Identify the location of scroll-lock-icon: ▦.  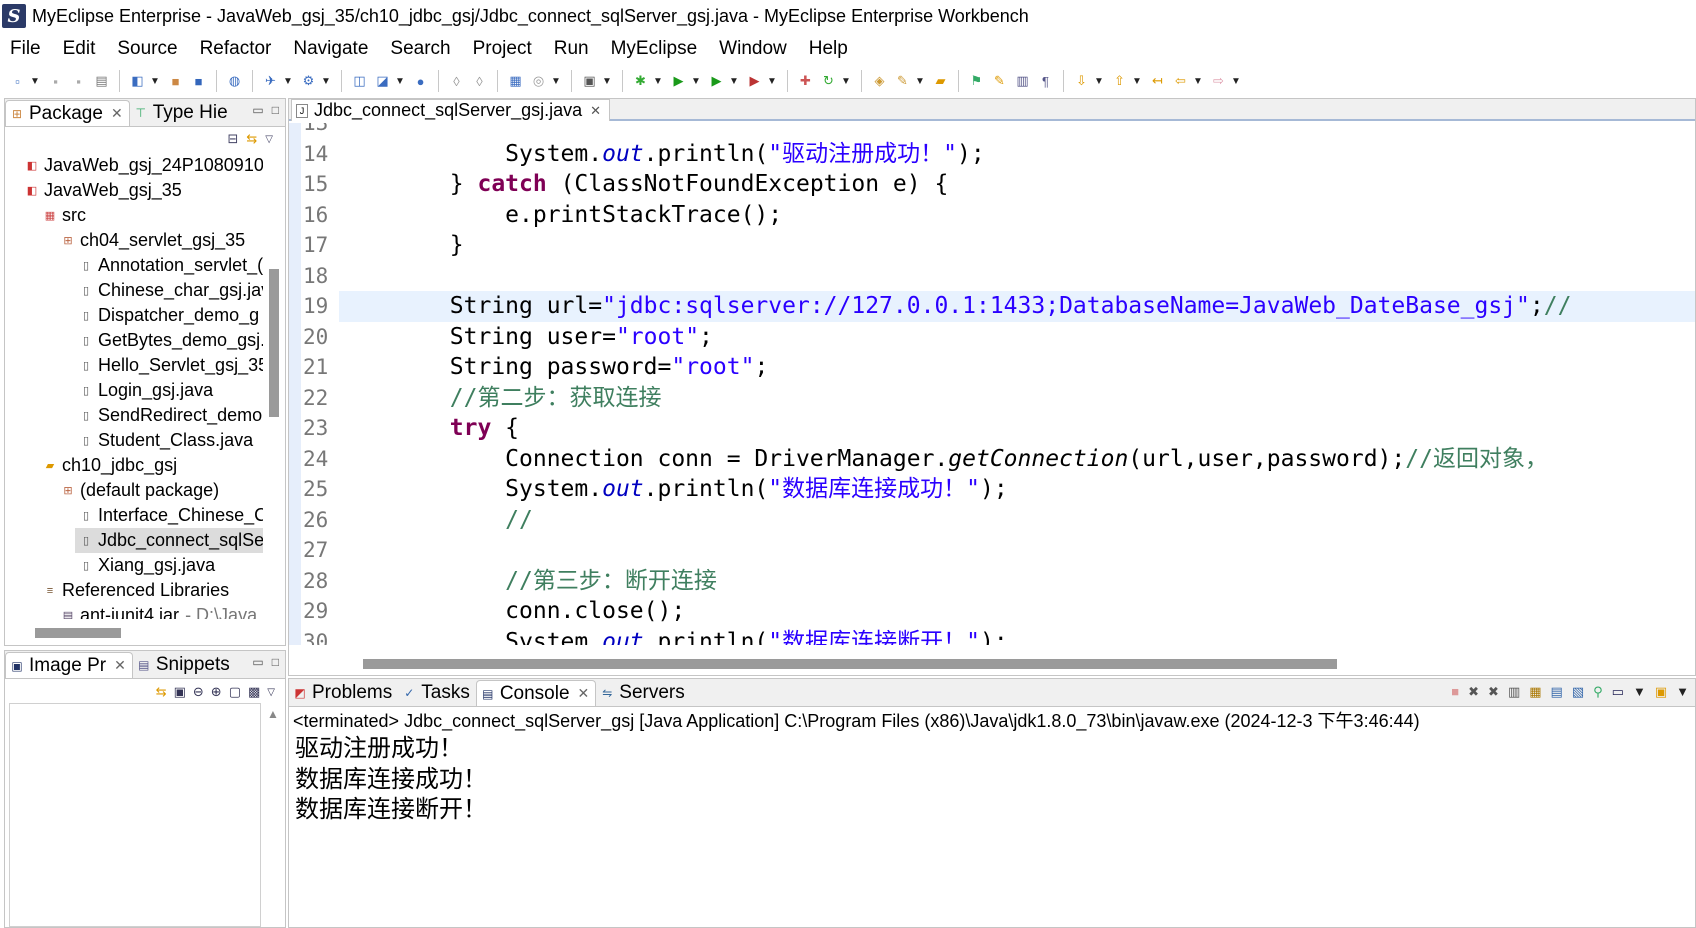
(1535, 692).